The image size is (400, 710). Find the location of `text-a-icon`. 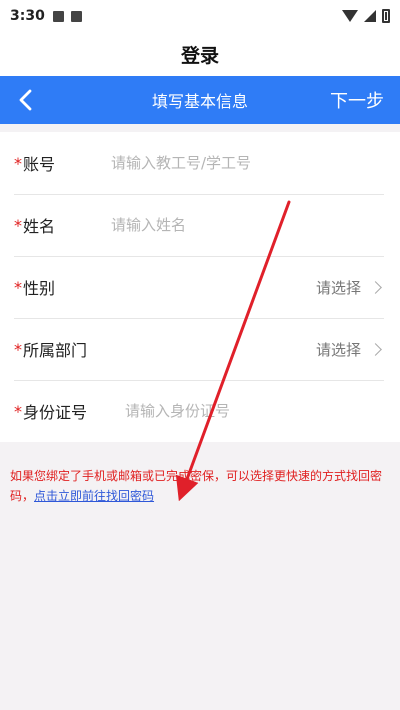

text-a-icon is located at coordinates (76, 16).